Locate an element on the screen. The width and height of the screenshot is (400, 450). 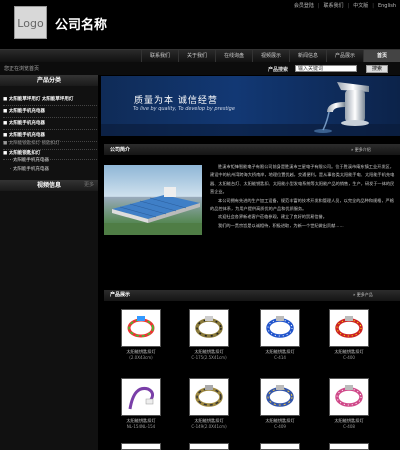
product-card: 太阳能钥匙扣灯 NL-154NL-154 is located at coordinates (141, 403).